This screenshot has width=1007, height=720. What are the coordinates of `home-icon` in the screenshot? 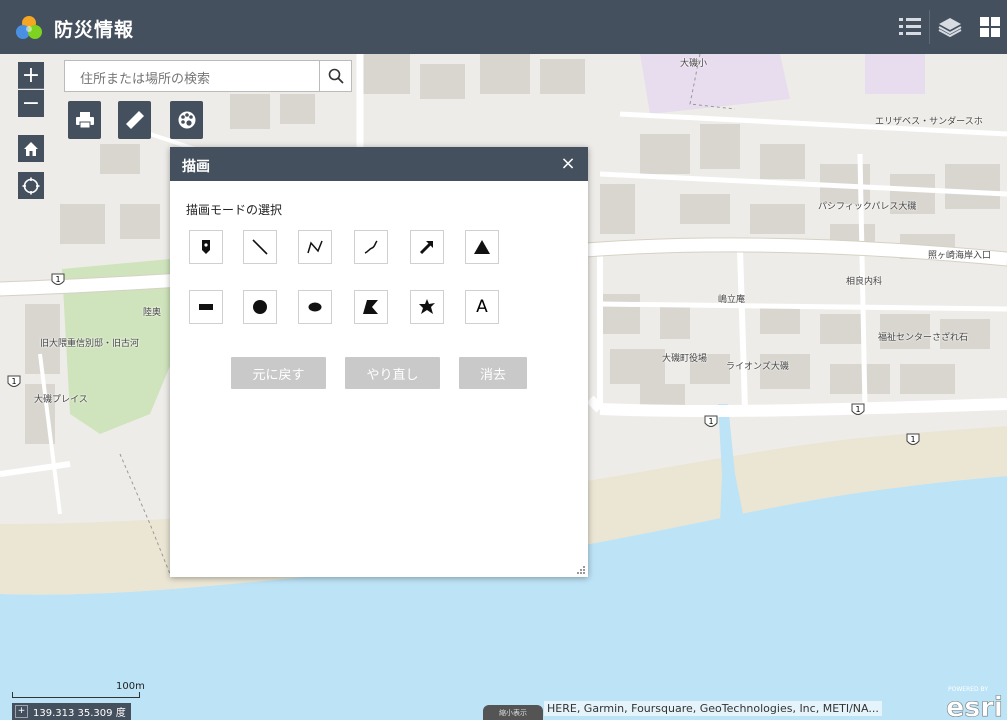 It's located at (31, 148).